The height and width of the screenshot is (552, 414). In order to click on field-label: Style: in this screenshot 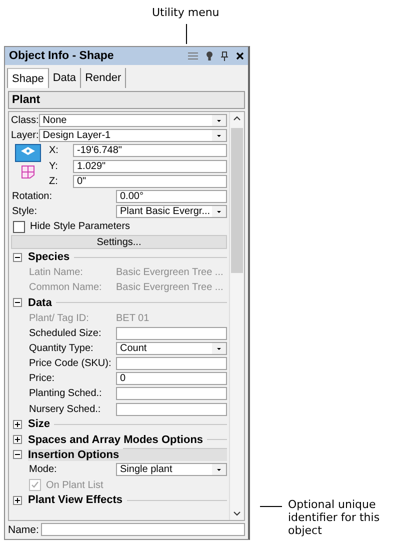, I will do `click(24, 212)`.